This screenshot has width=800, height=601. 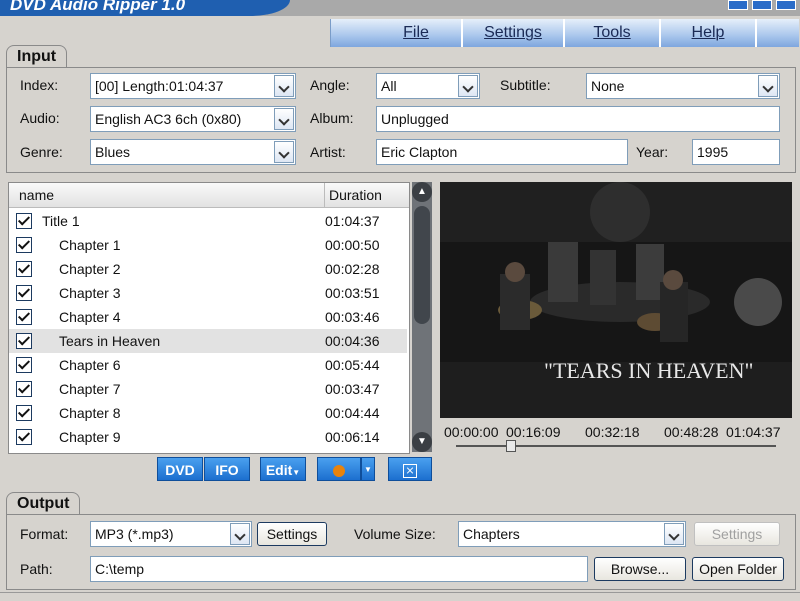 I want to click on list-item-name: Chapter 1, so click(x=90, y=245).